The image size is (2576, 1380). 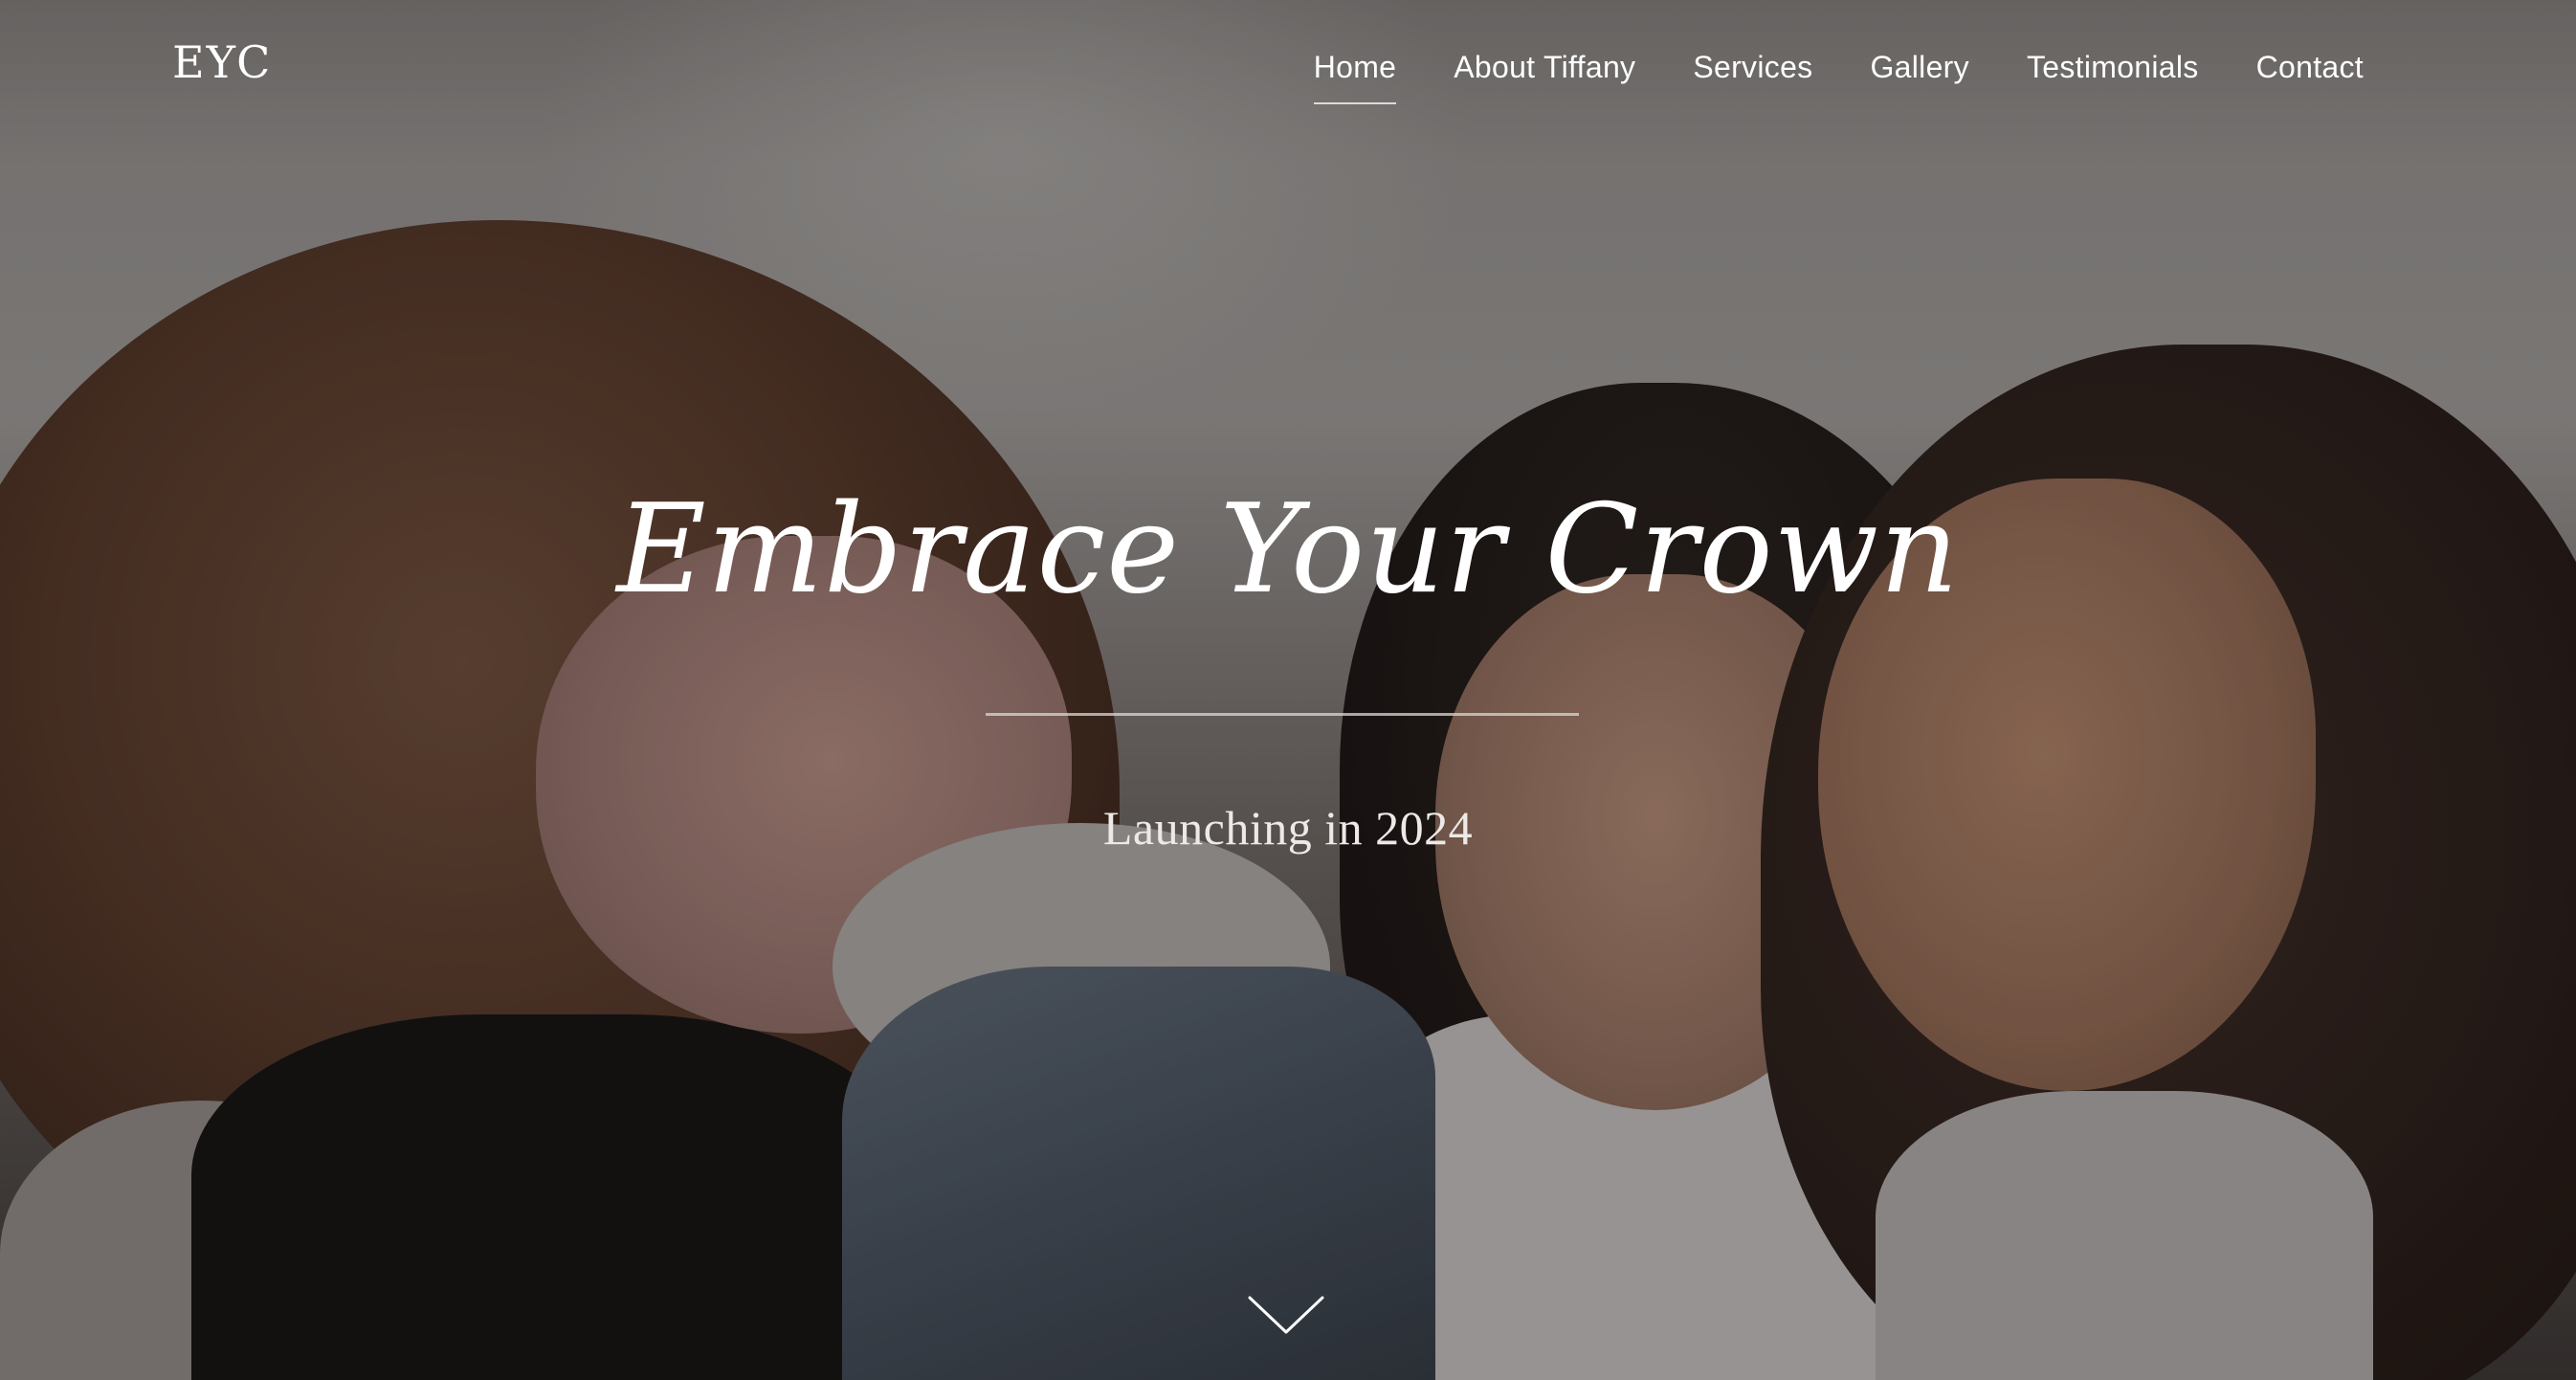 What do you see at coordinates (1288, 550) in the screenshot?
I see `hero-title: Embrace Your Crown` at bounding box center [1288, 550].